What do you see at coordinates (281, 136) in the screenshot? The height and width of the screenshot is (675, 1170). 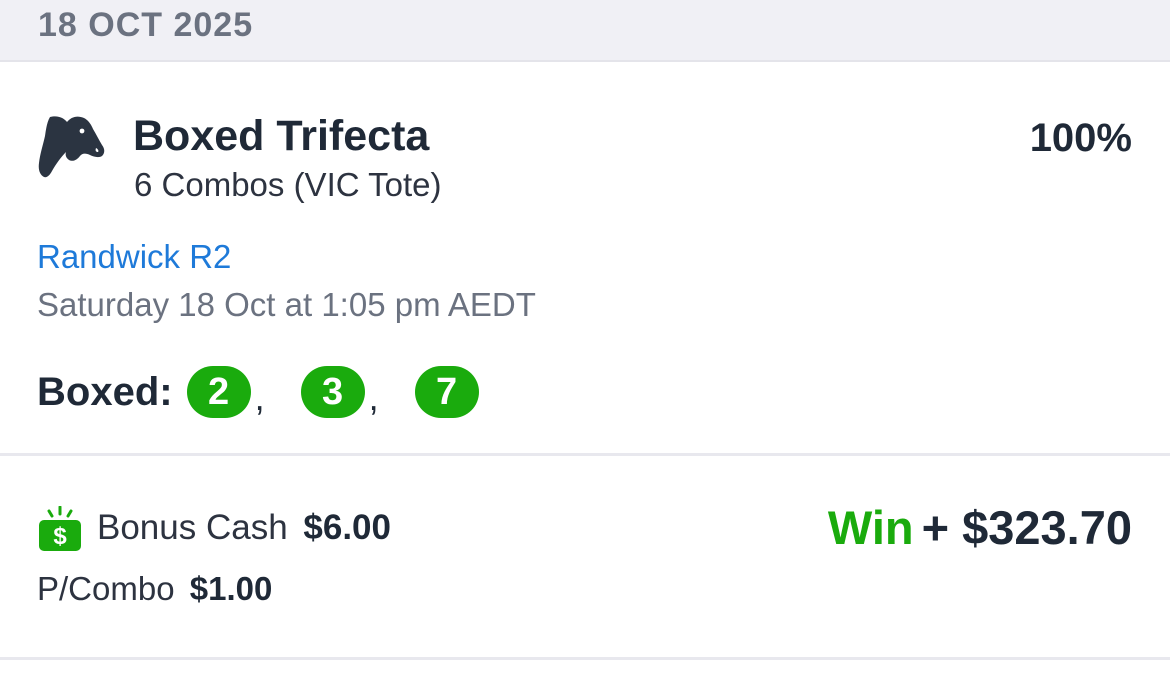 I see `bet-type-title: Boxed Trifecta` at bounding box center [281, 136].